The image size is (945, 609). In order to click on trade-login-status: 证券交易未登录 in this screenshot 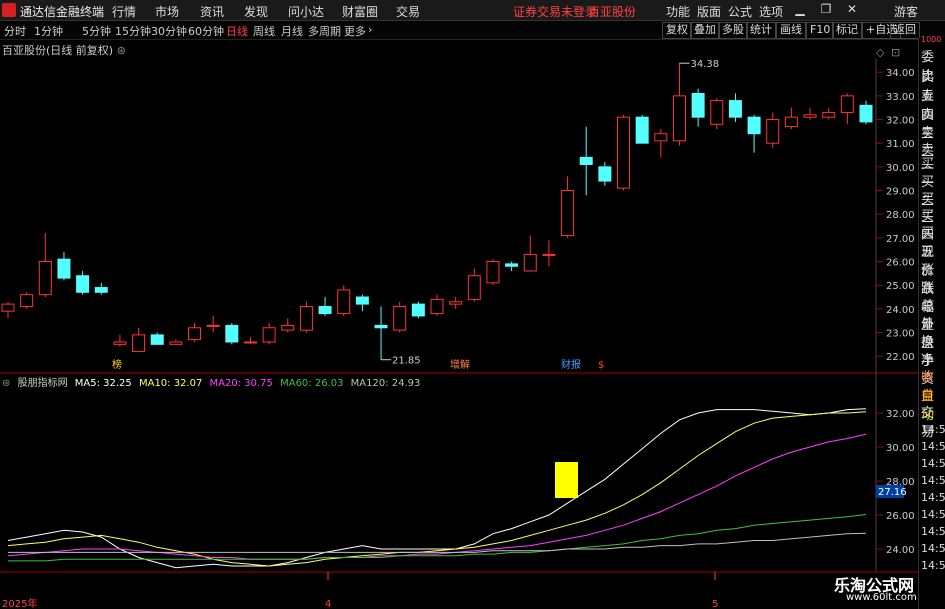, I will do `click(555, 11)`.